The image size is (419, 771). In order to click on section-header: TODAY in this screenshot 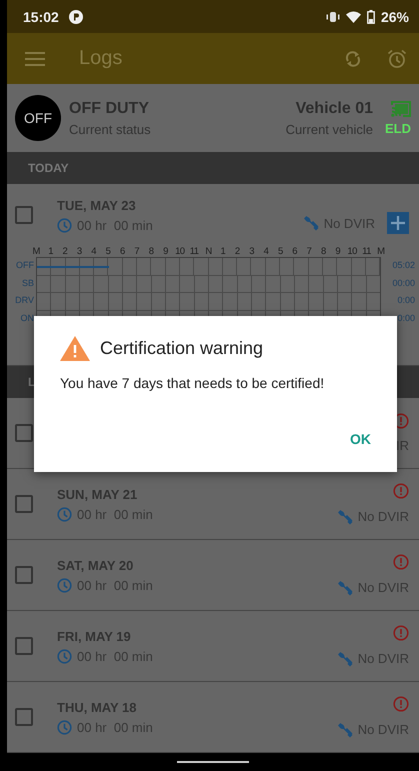, I will do `click(213, 168)`.